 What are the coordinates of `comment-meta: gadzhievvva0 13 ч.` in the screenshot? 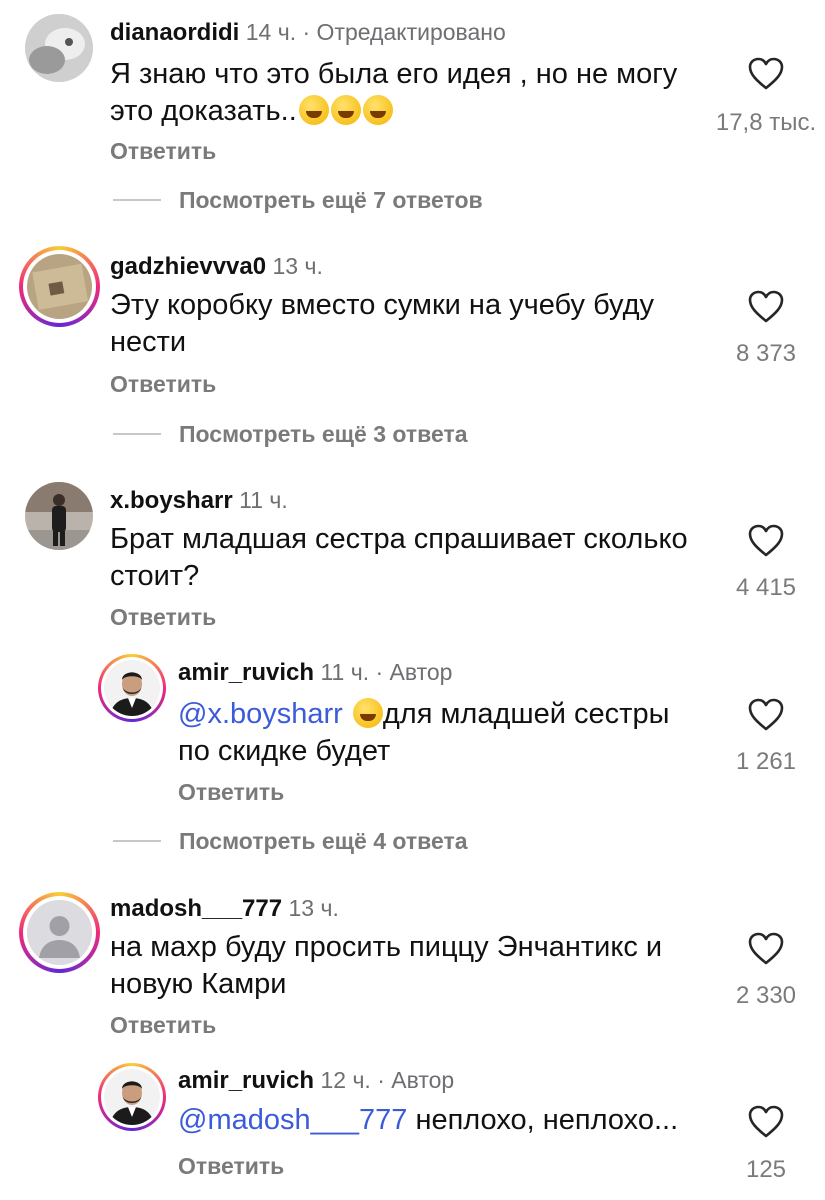 It's located at (216, 266).